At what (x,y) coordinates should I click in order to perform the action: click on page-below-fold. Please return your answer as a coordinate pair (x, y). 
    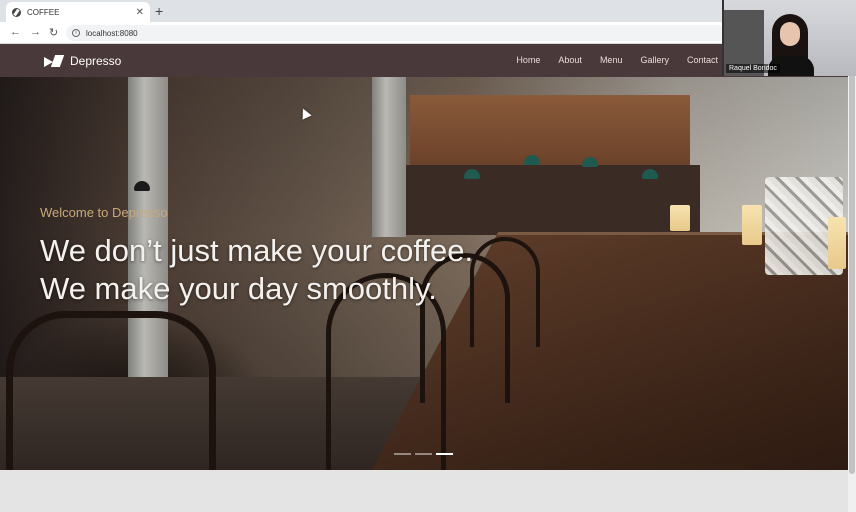
    Looking at the image, I should click on (424, 491).